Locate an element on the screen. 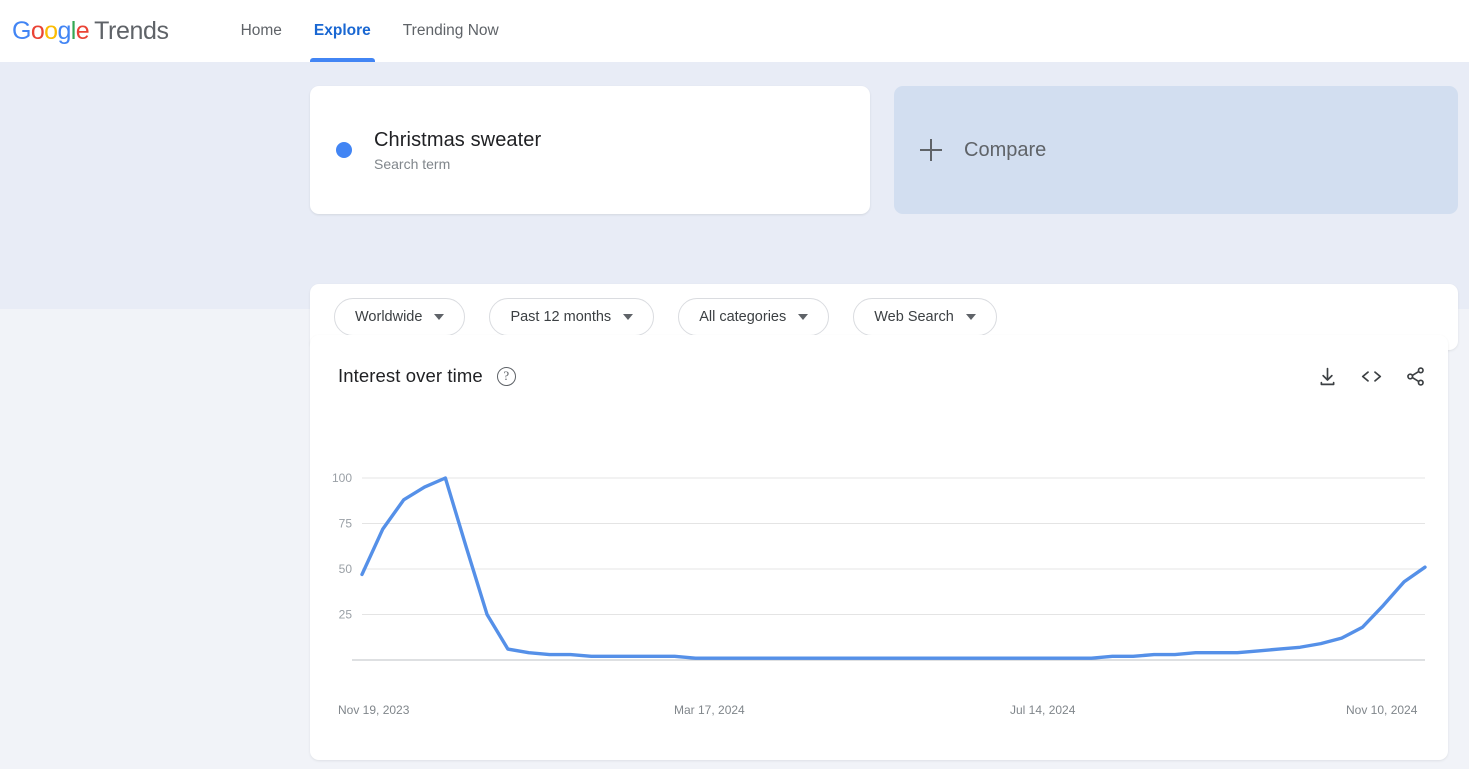 The width and height of the screenshot is (1469, 769). x-tick-label-3: Nov 10, 2024 is located at coordinates (1382, 710).